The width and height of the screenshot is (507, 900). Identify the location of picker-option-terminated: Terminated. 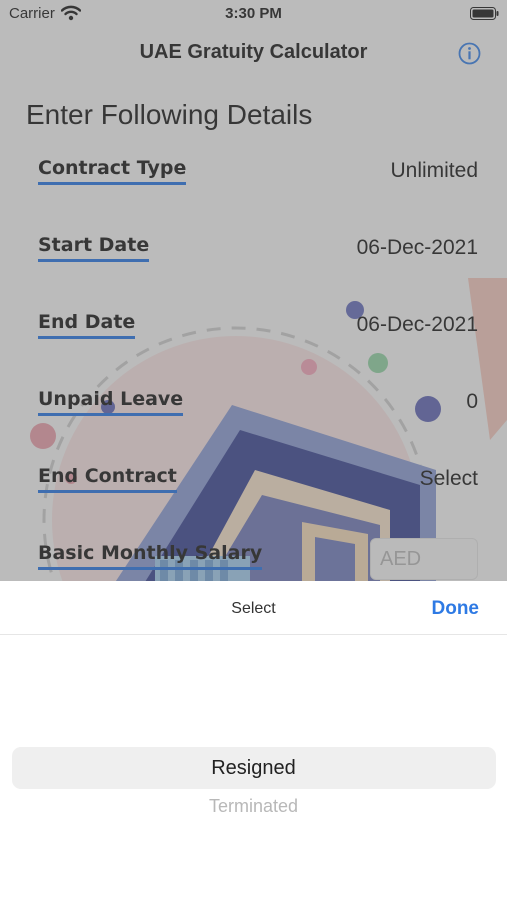
(253, 806).